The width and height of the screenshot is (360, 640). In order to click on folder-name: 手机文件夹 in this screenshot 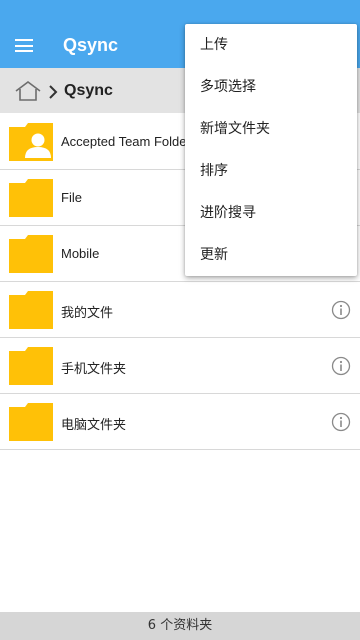, I will do `click(94, 368)`.